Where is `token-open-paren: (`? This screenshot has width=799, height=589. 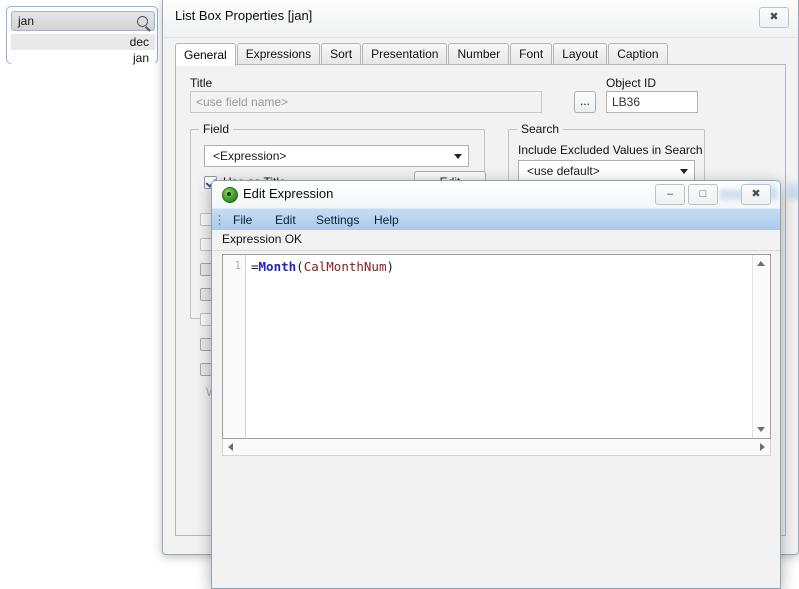 token-open-paren: ( is located at coordinates (300, 266).